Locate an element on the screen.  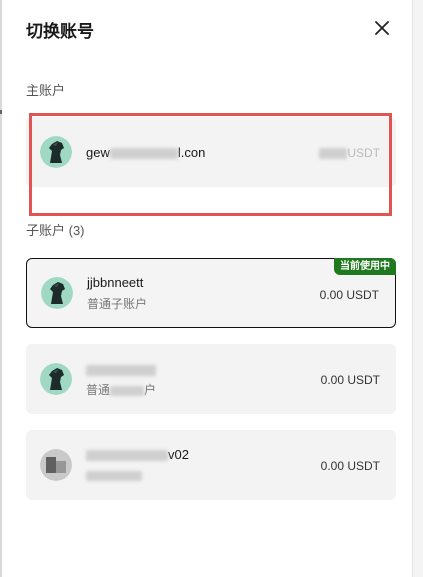
sub-account-type: 普通 户 is located at coordinates (121, 389).